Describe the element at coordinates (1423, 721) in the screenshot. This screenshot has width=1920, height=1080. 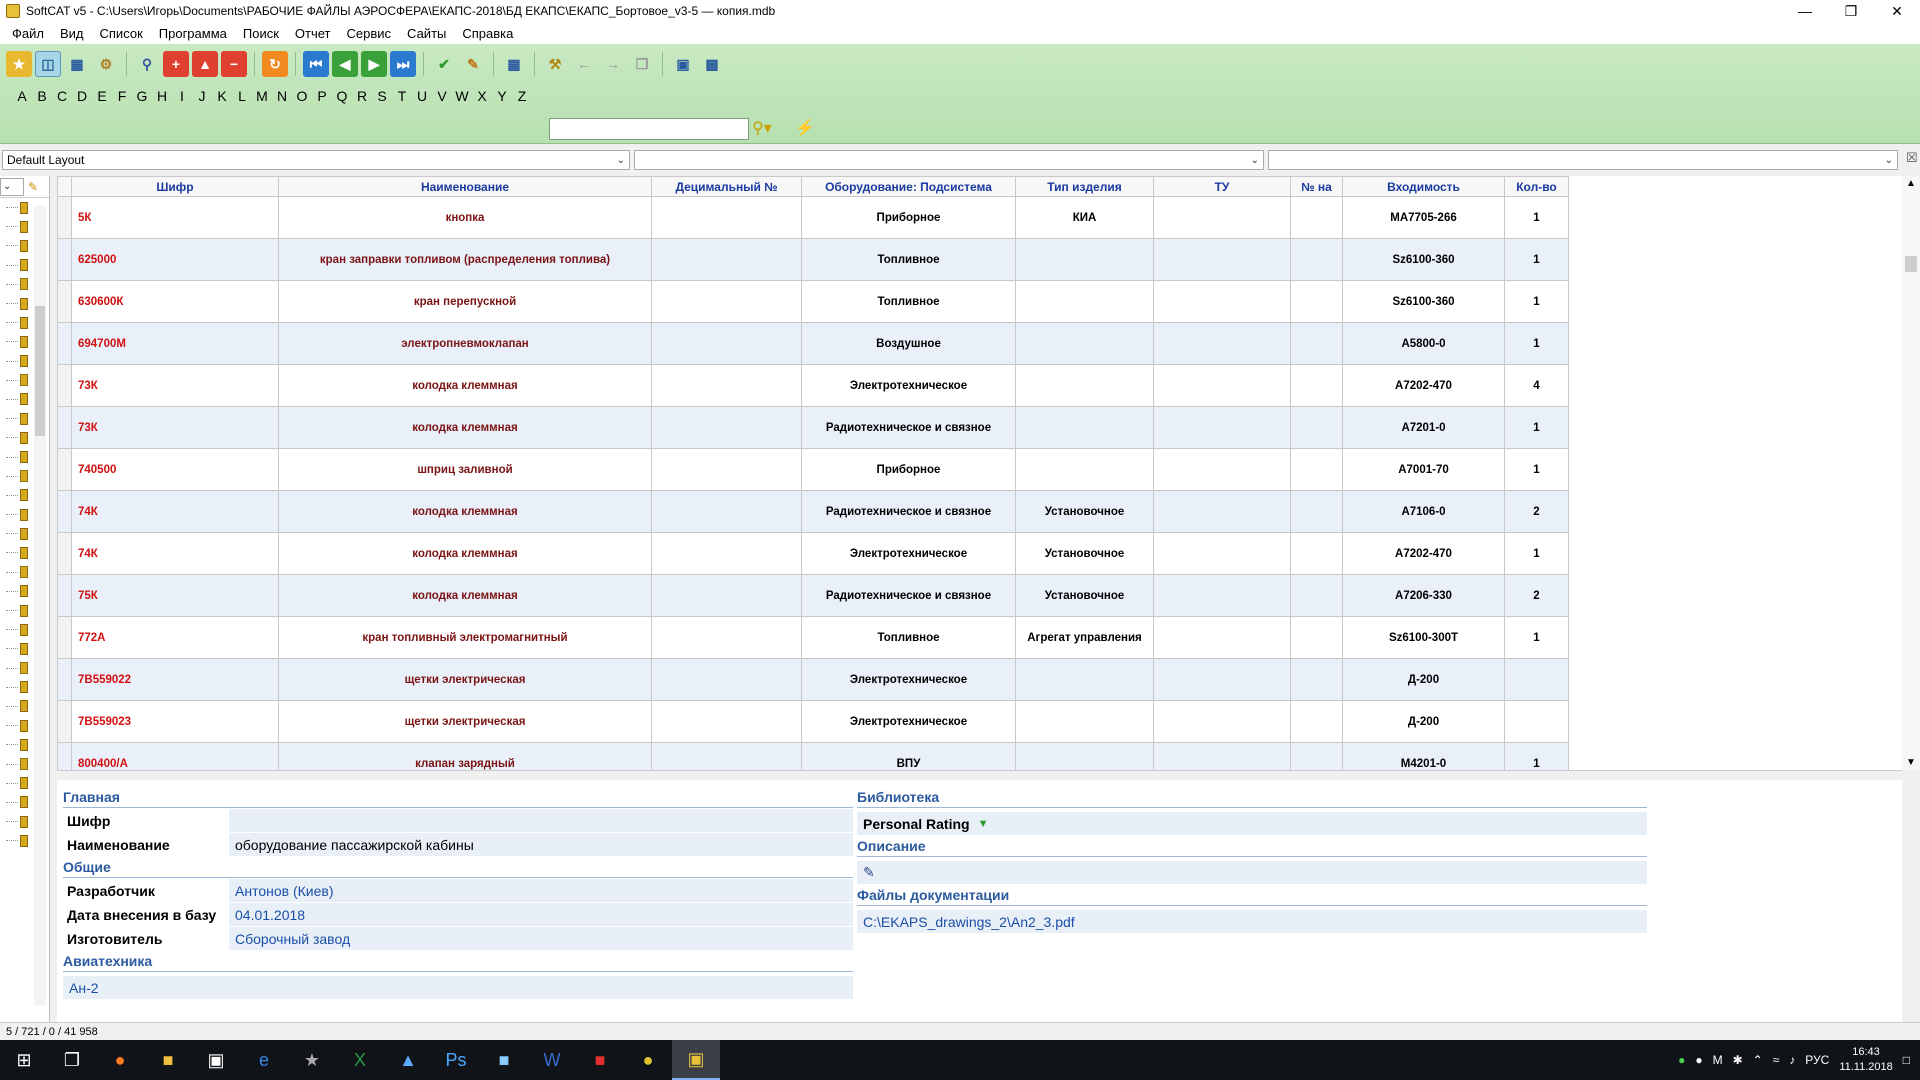
I see `cell-entry: Д-200` at that location.